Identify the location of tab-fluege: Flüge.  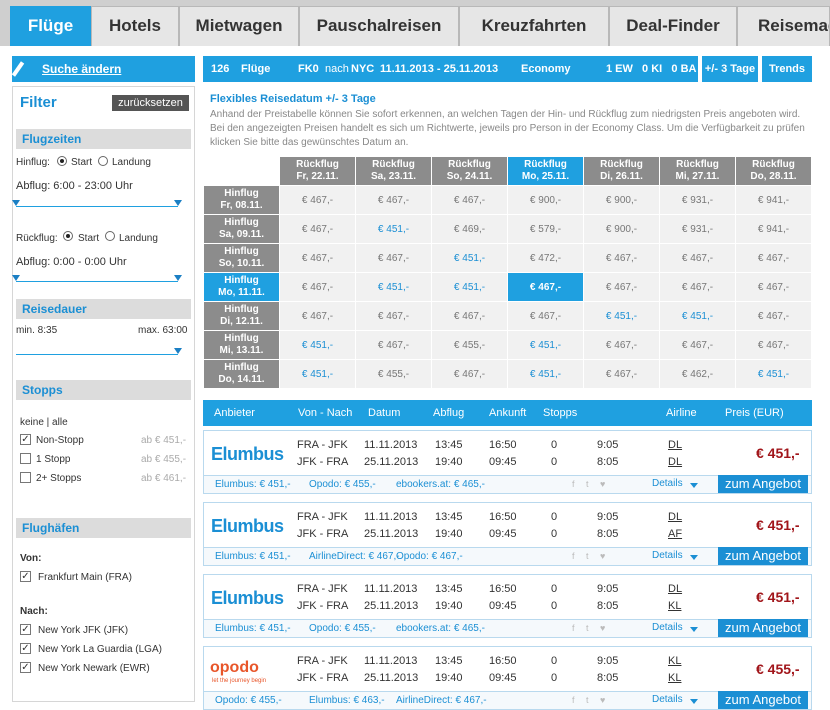
(50, 26).